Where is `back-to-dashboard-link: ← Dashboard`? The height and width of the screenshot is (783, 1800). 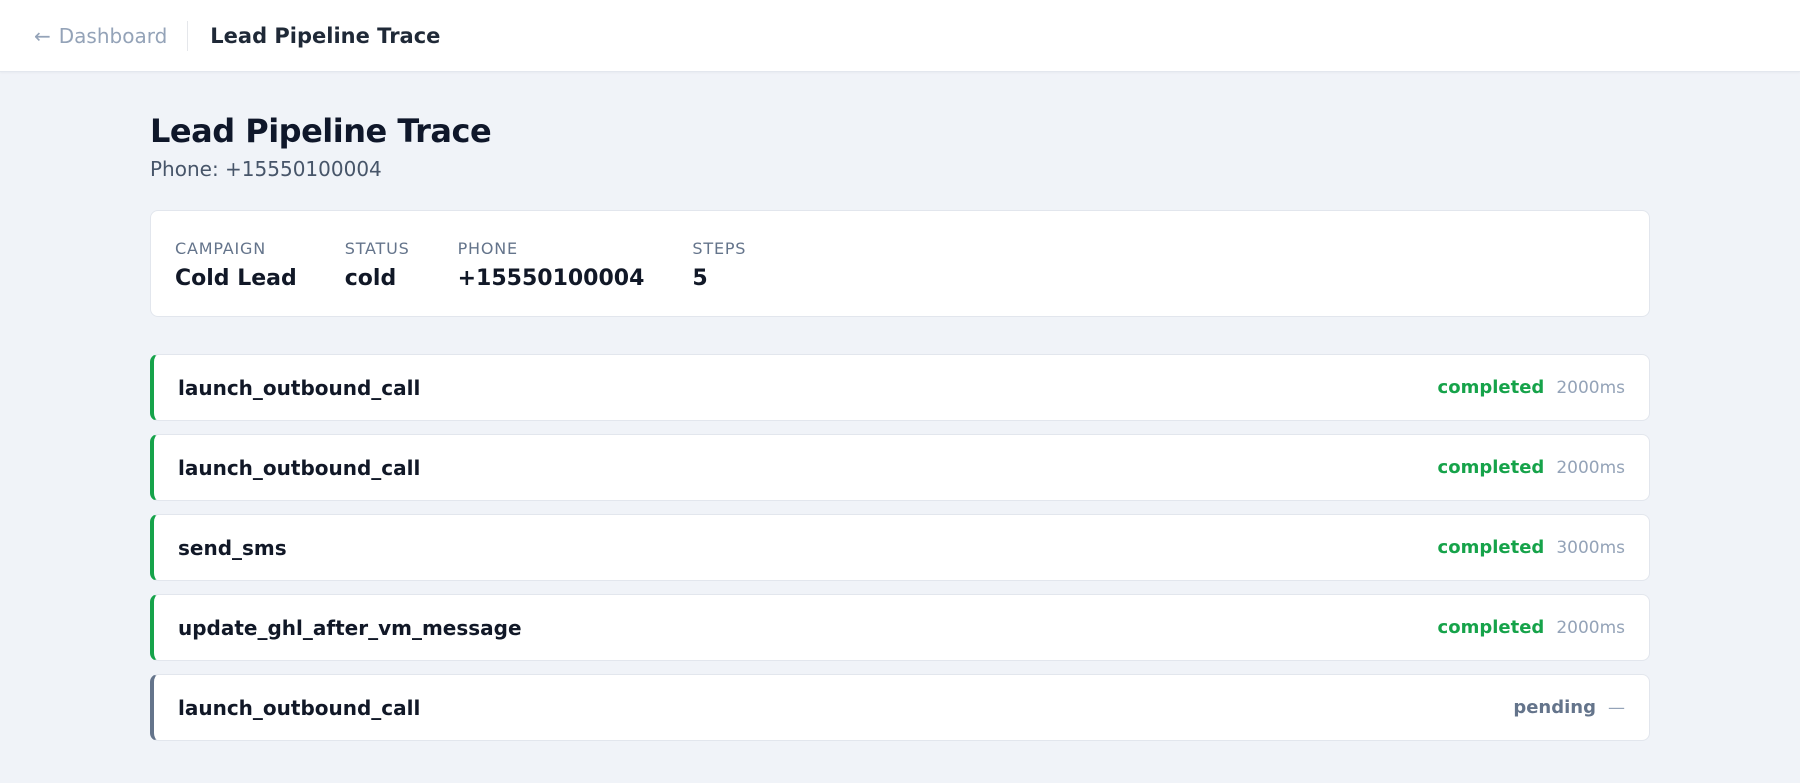
back-to-dashboard-link: ← Dashboard is located at coordinates (111, 35).